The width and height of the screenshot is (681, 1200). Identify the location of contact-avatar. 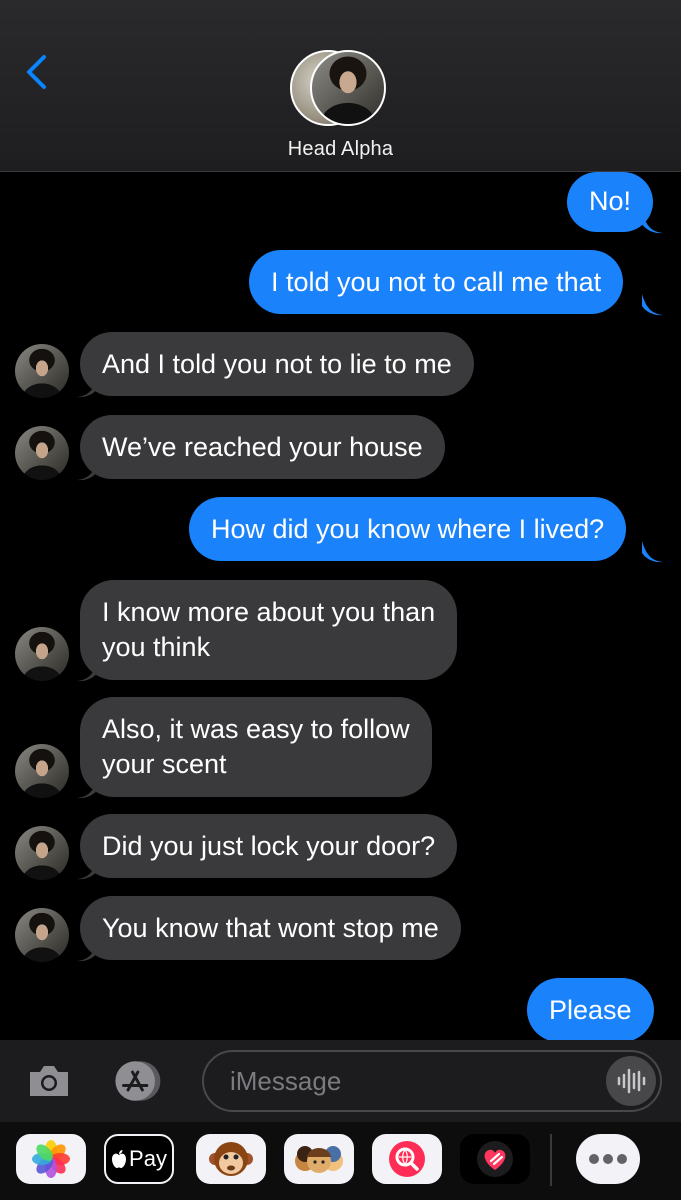
(339, 88).